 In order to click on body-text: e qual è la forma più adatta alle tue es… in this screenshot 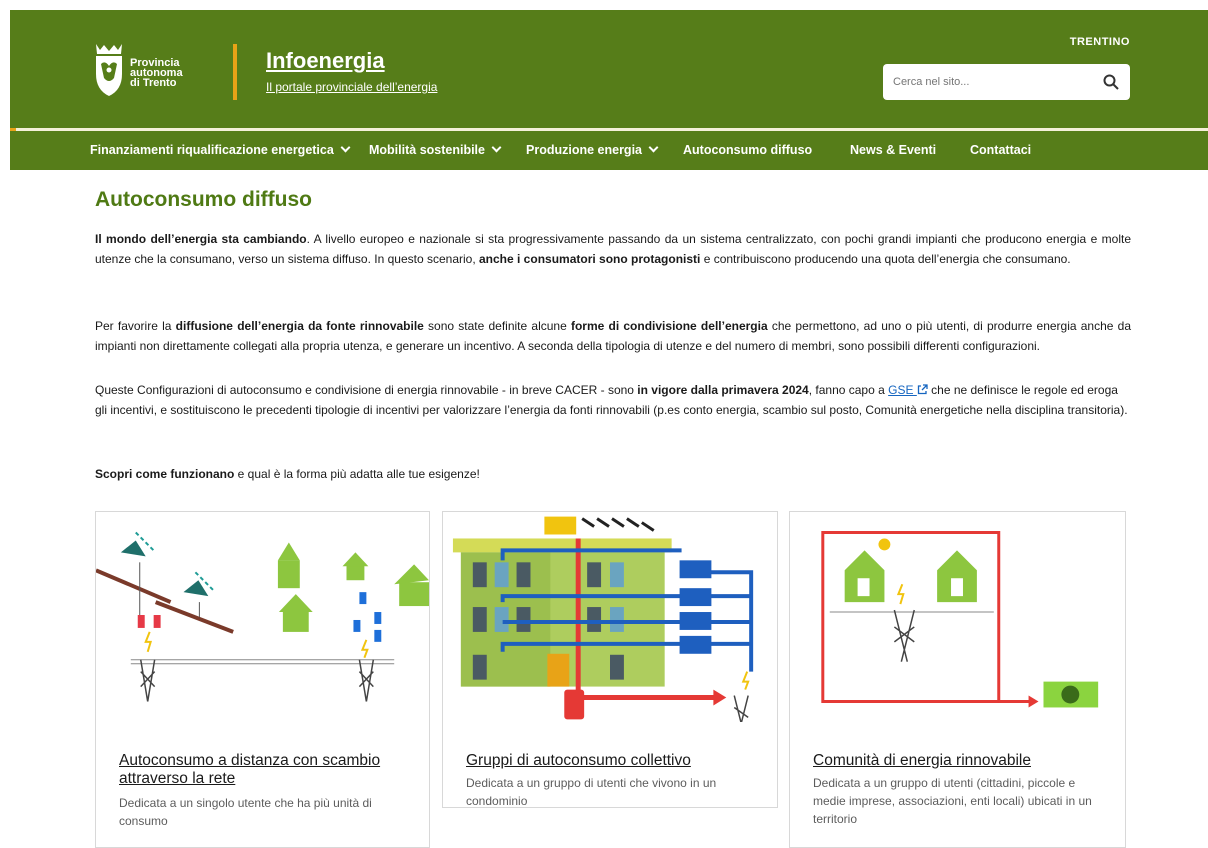, I will do `click(357, 474)`.